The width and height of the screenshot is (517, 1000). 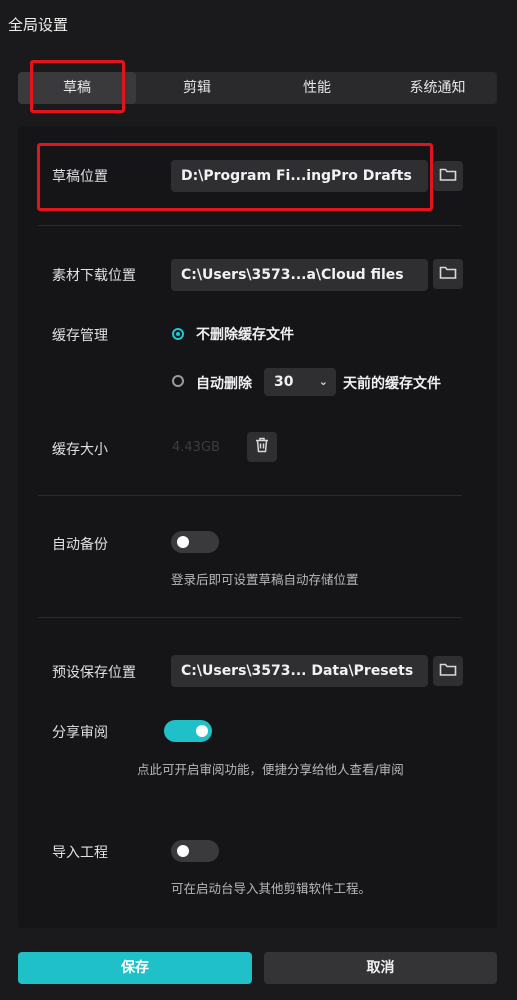 I want to click on cache-auto-delete-suffix: 天前的缓存文件, so click(x=392, y=384).